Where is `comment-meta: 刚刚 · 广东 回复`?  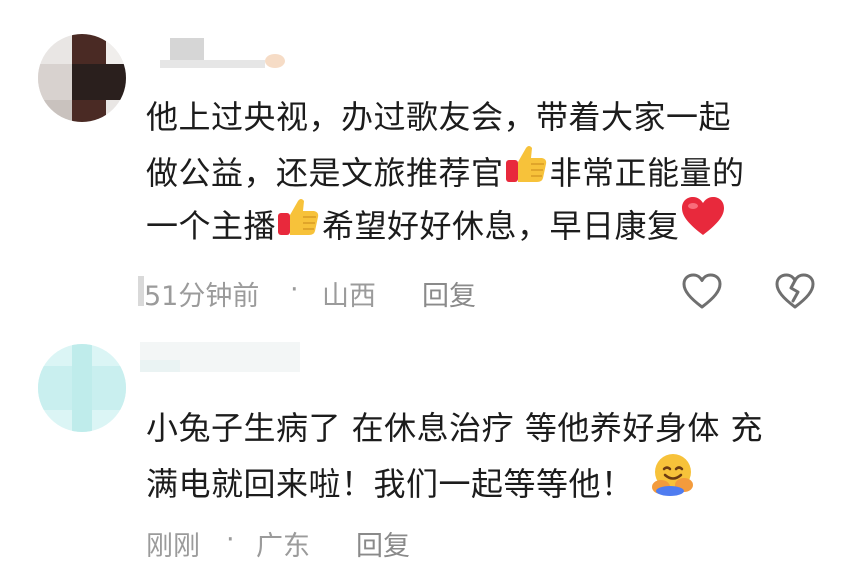
comment-meta: 刚刚 · 广东 回复 is located at coordinates (296, 543).